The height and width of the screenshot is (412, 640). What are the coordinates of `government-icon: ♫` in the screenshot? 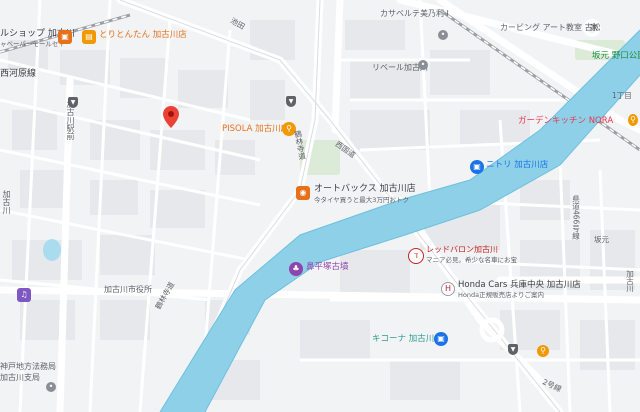 It's located at (24, 295).